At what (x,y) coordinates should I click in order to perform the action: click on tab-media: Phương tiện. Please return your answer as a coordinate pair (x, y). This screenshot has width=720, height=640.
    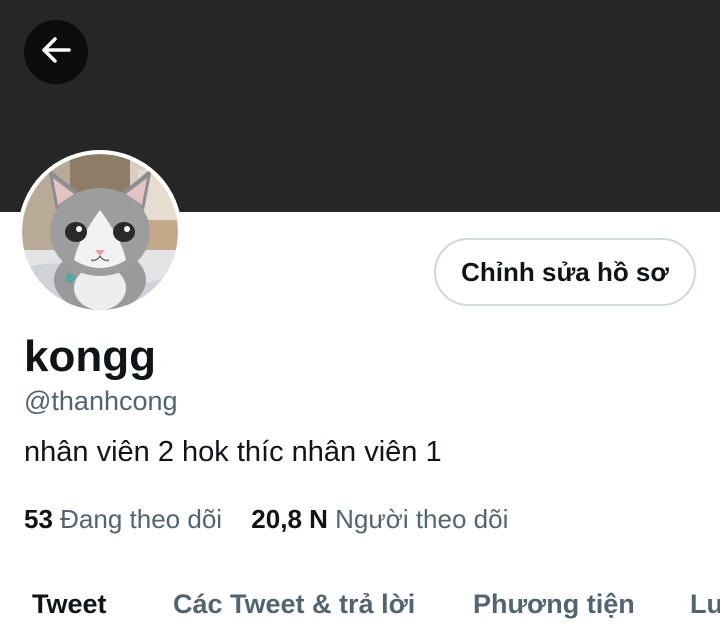
    Looking at the image, I should click on (554, 604).